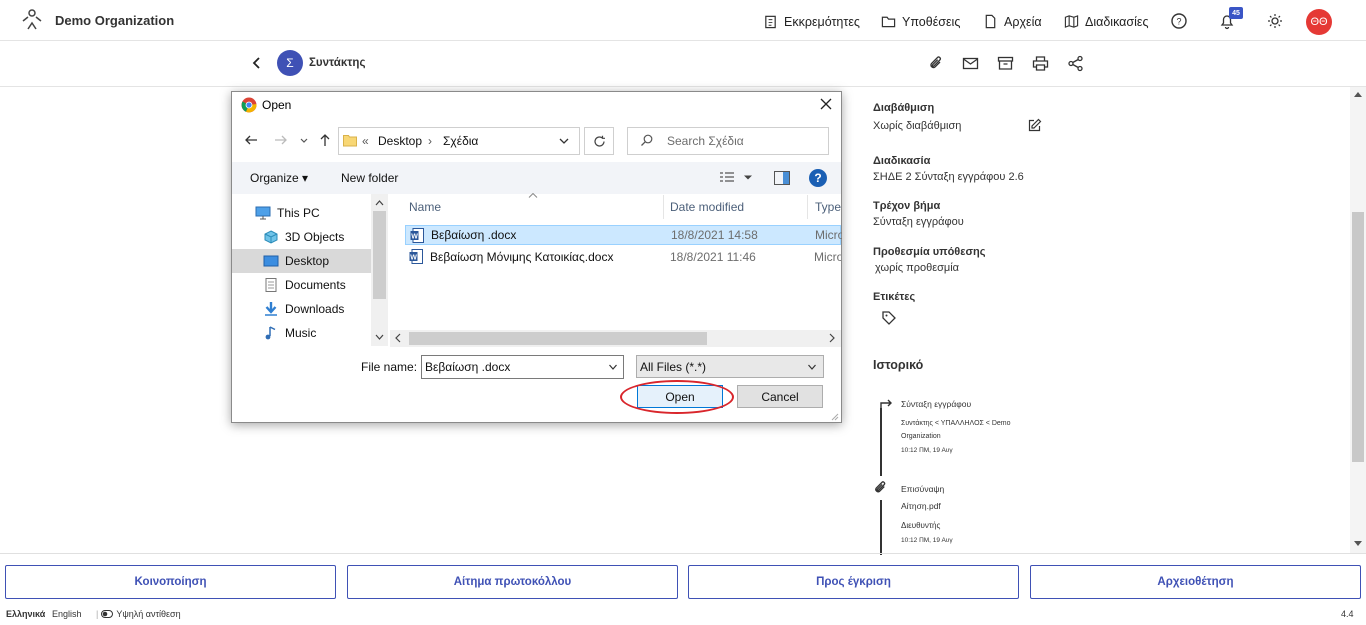  I want to click on up-arrow-icon, so click(325, 140).